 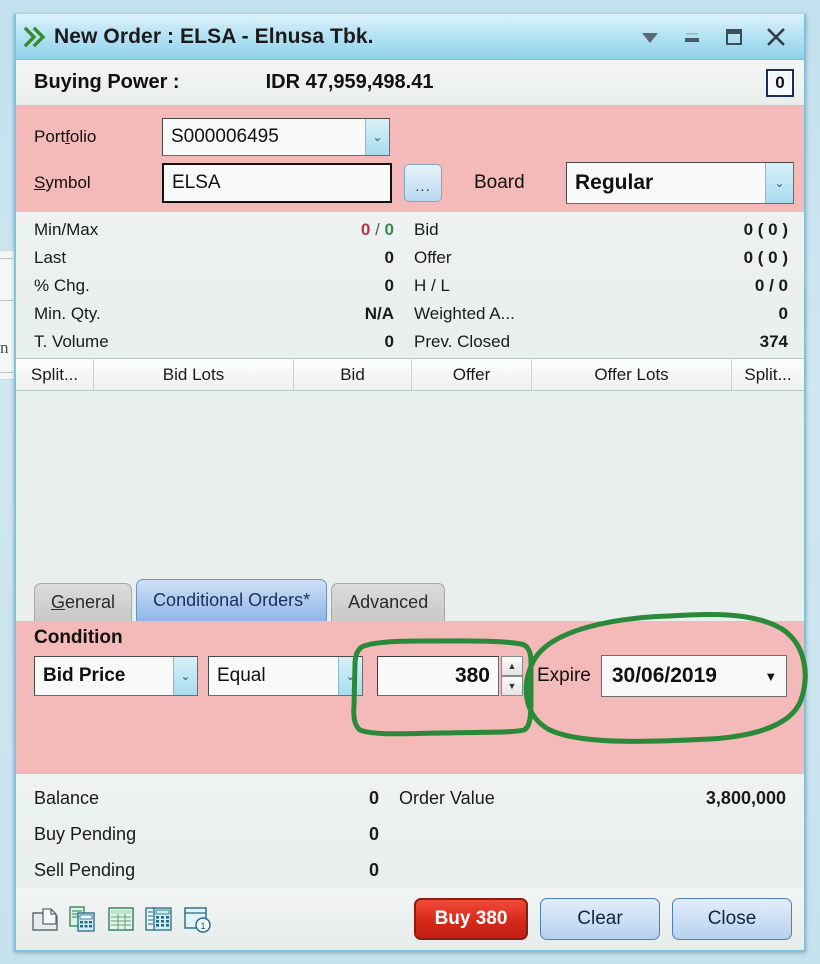 What do you see at coordinates (84, 675) in the screenshot?
I see `condition-field-value: Bid Price` at bounding box center [84, 675].